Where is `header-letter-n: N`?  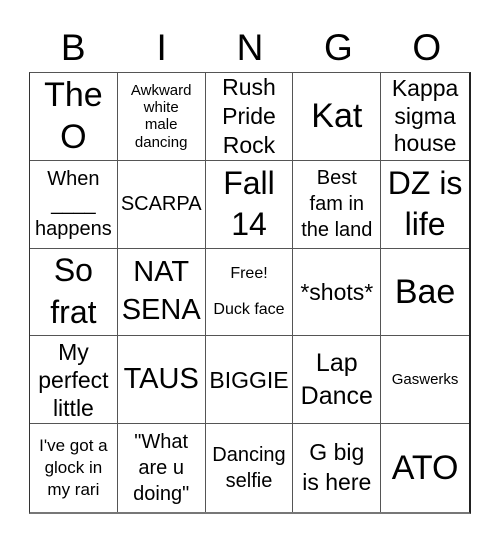
header-letter-n: N is located at coordinates (250, 47).